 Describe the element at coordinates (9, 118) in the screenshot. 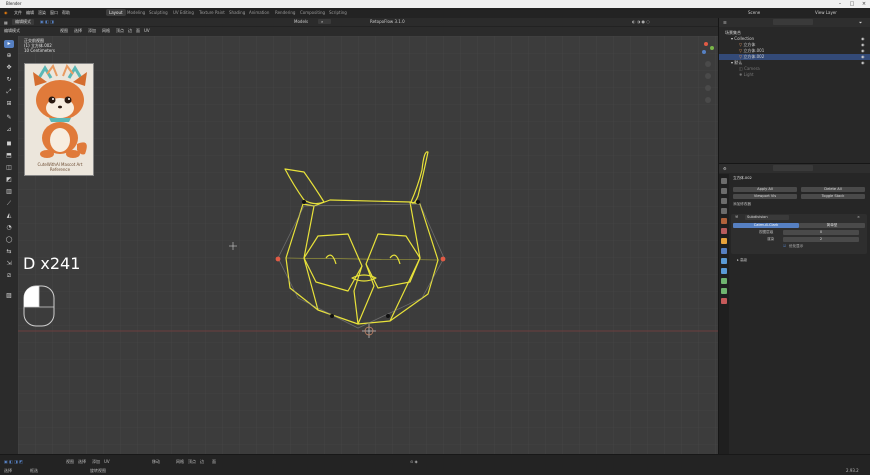

I see `annotate-tool-icon: ✎` at that location.